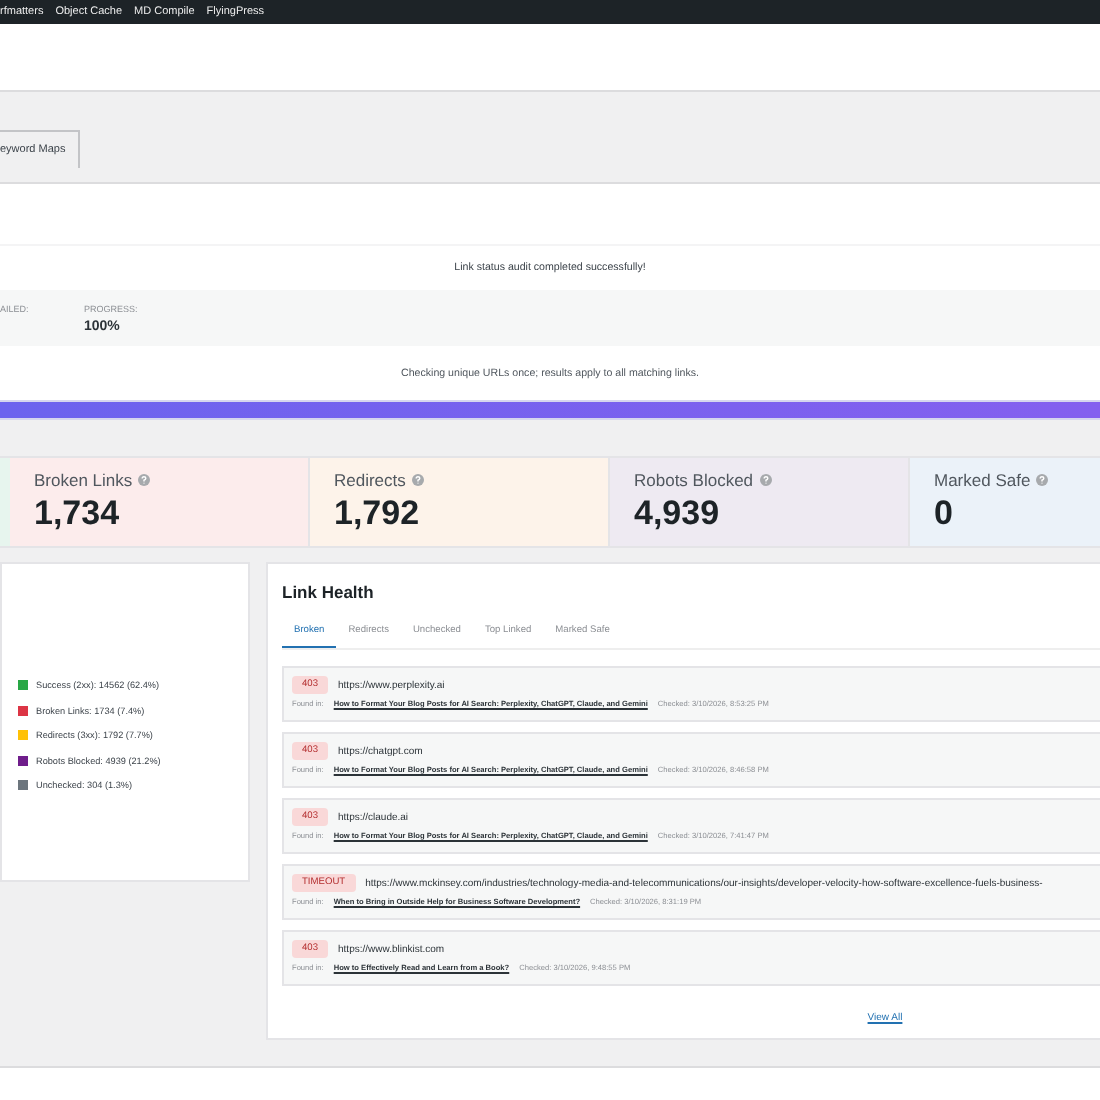  What do you see at coordinates (694, 480) in the screenshot?
I see `card-label: Robots Blocked` at bounding box center [694, 480].